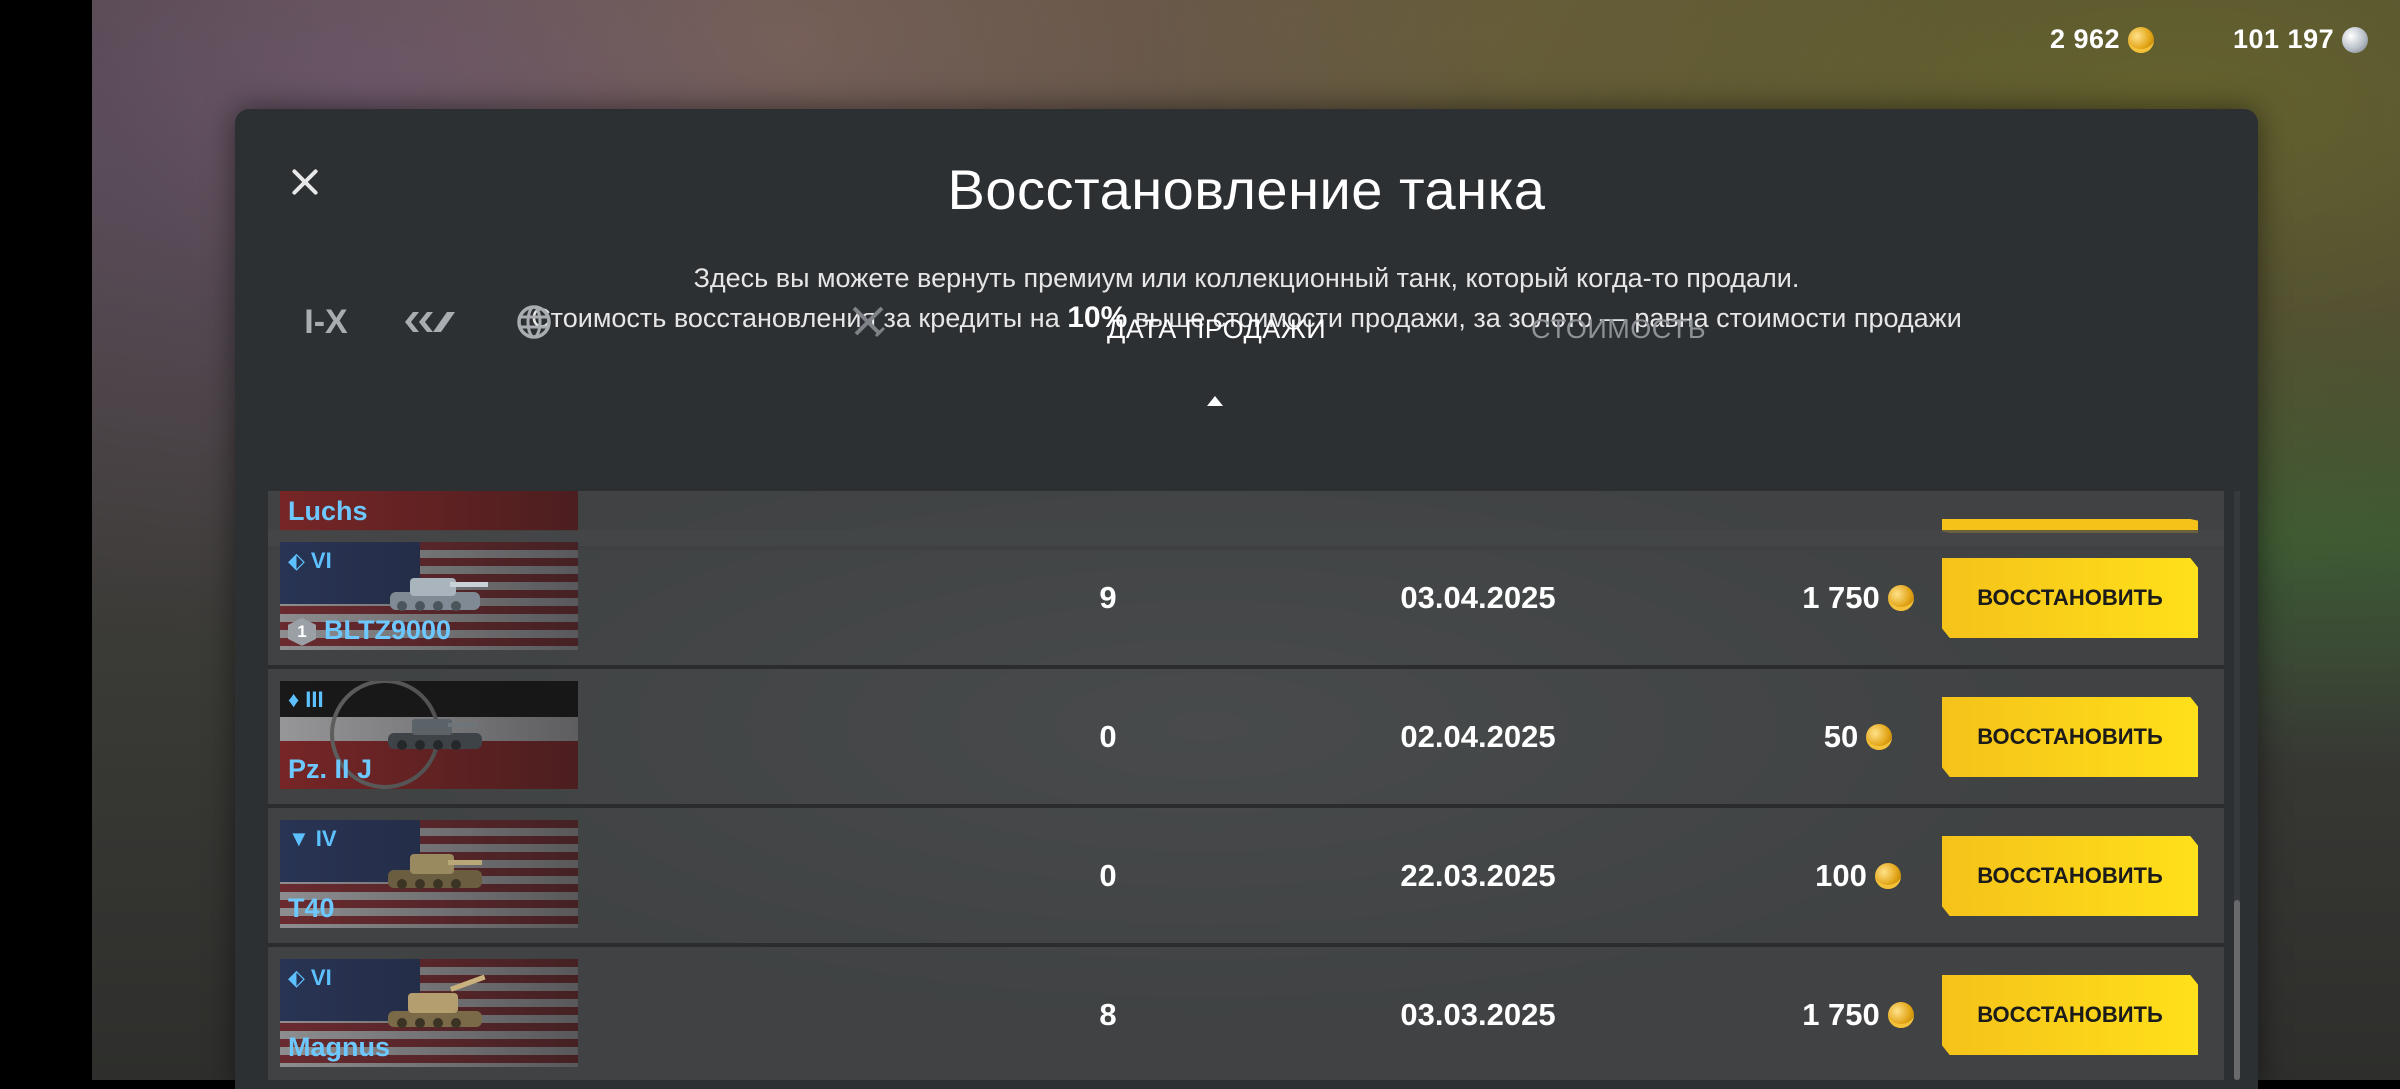 The width and height of the screenshot is (2400, 1089). Describe the element at coordinates (2355, 39) in the screenshot. I see `silver-coin-icon` at that location.